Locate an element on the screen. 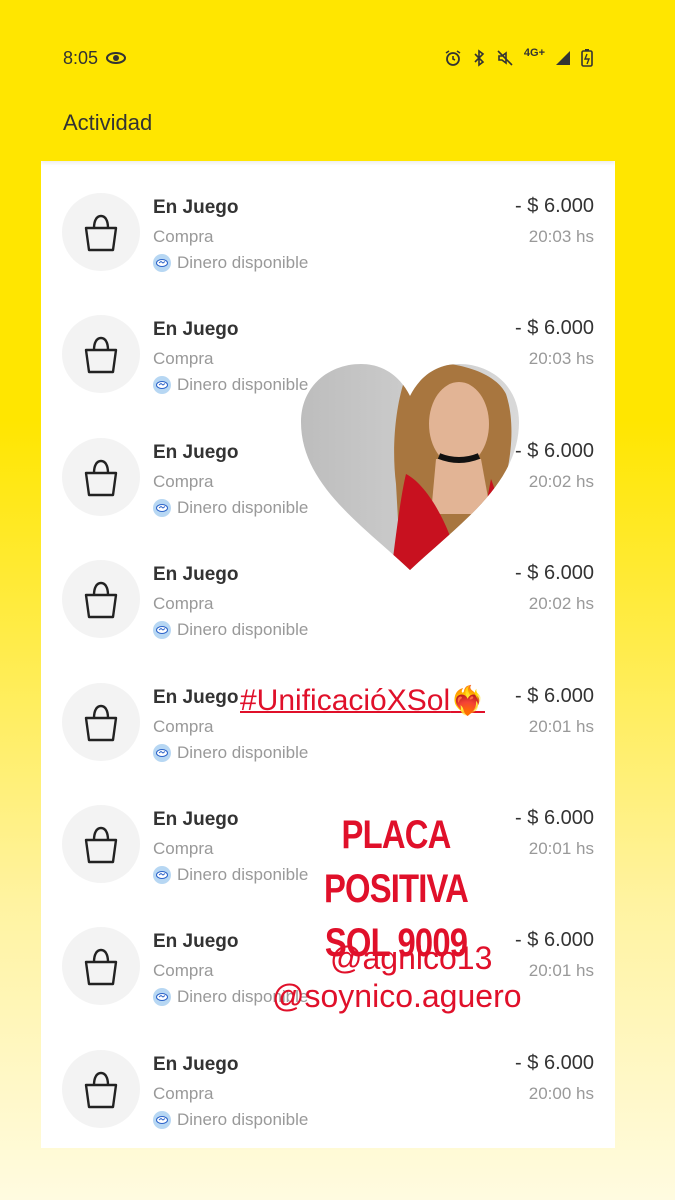  battery-icon is located at coordinates (587, 58).